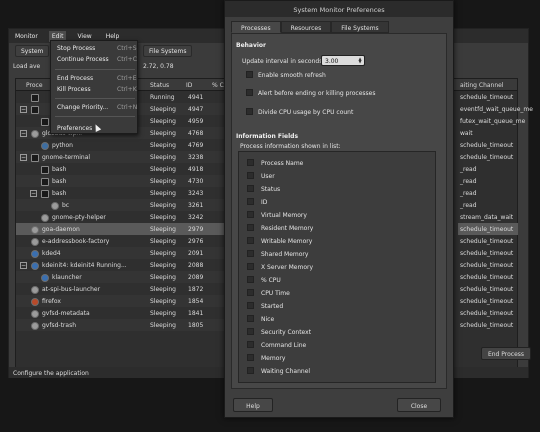 The image size is (540, 432). I want to click on table-row: bash Sleeping 4730, so click(121, 181).